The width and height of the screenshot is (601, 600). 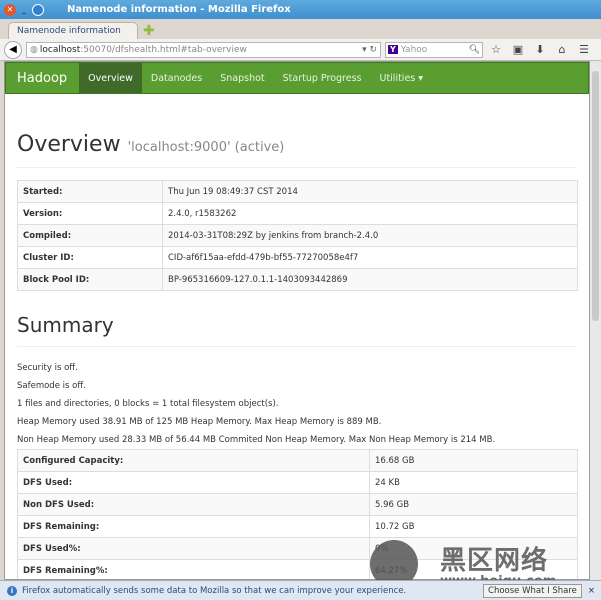 What do you see at coordinates (38, 9) in the screenshot?
I see `maximize-window-icon` at bounding box center [38, 9].